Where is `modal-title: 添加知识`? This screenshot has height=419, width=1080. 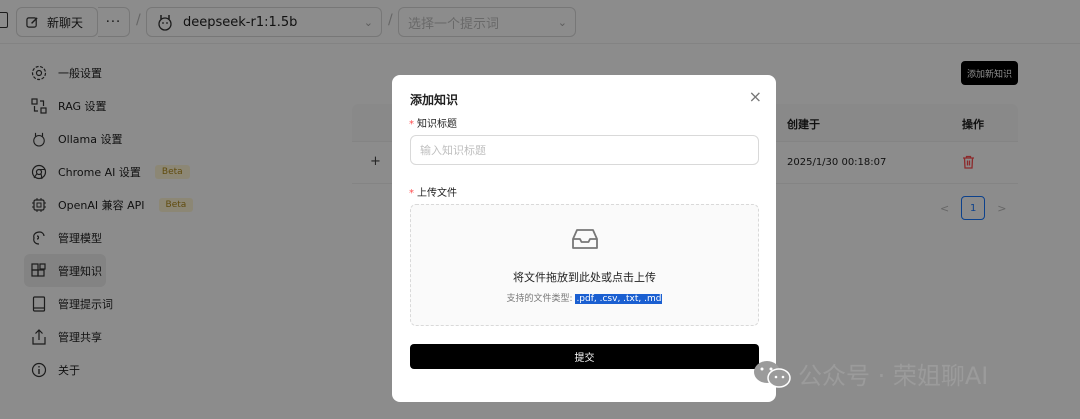 modal-title: 添加知识 is located at coordinates (434, 100).